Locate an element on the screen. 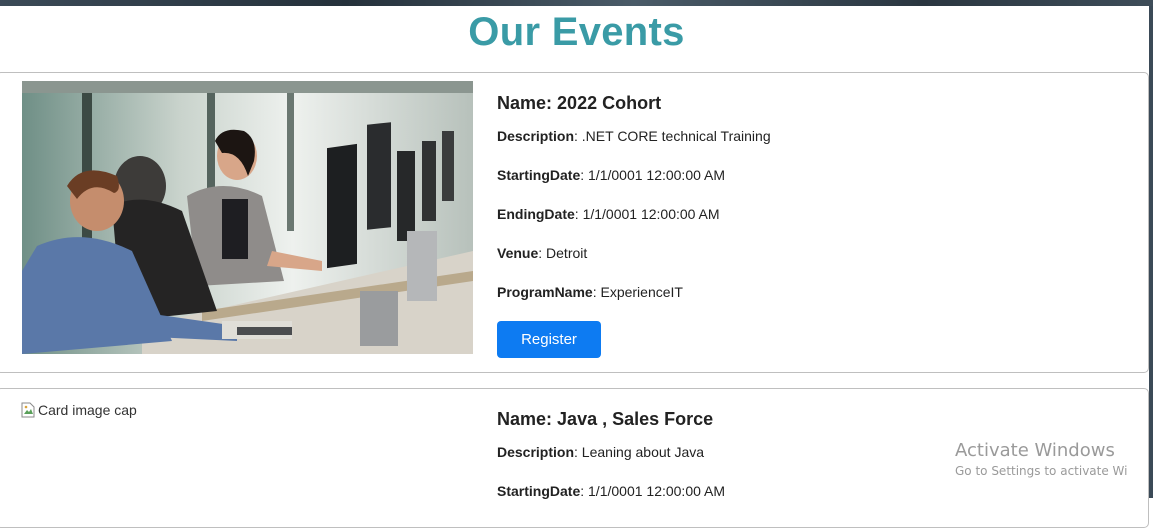  program-name-row: ProgramName: ExperienceIT is located at coordinates (590, 292).